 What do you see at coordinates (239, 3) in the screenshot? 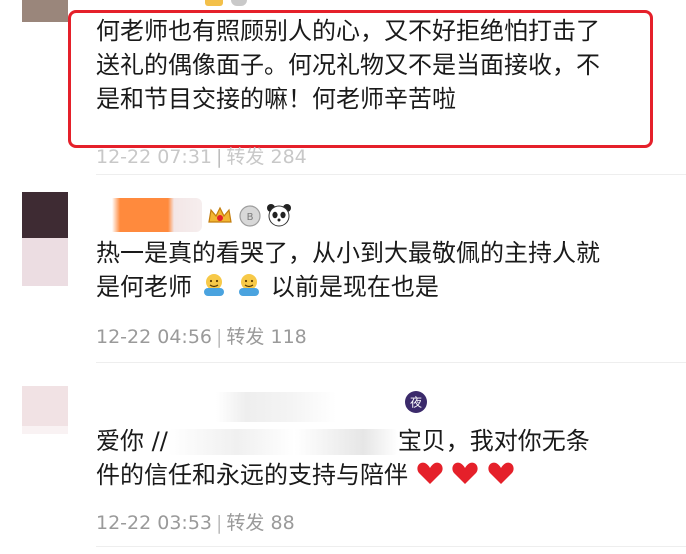
I see `silver-medal-icon` at bounding box center [239, 3].